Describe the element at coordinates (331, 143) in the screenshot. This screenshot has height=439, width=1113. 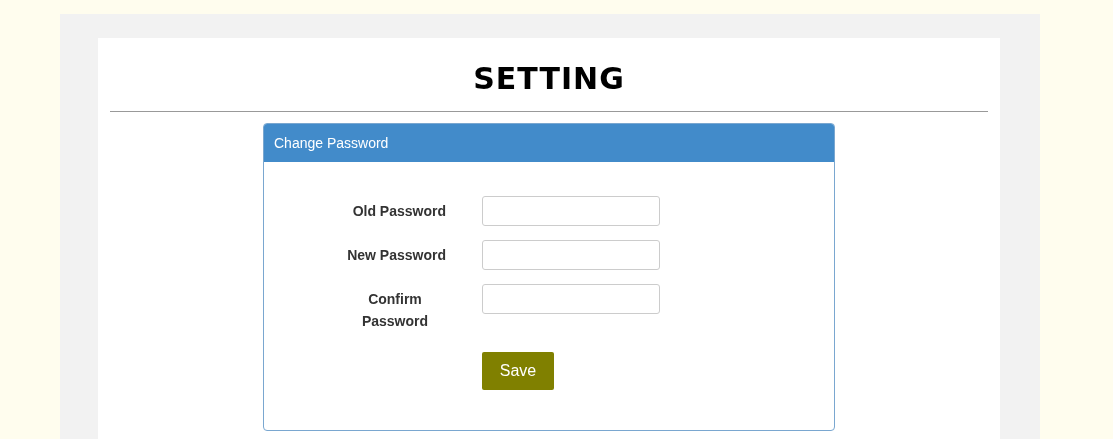
I see `panel-title: Change Password` at that location.